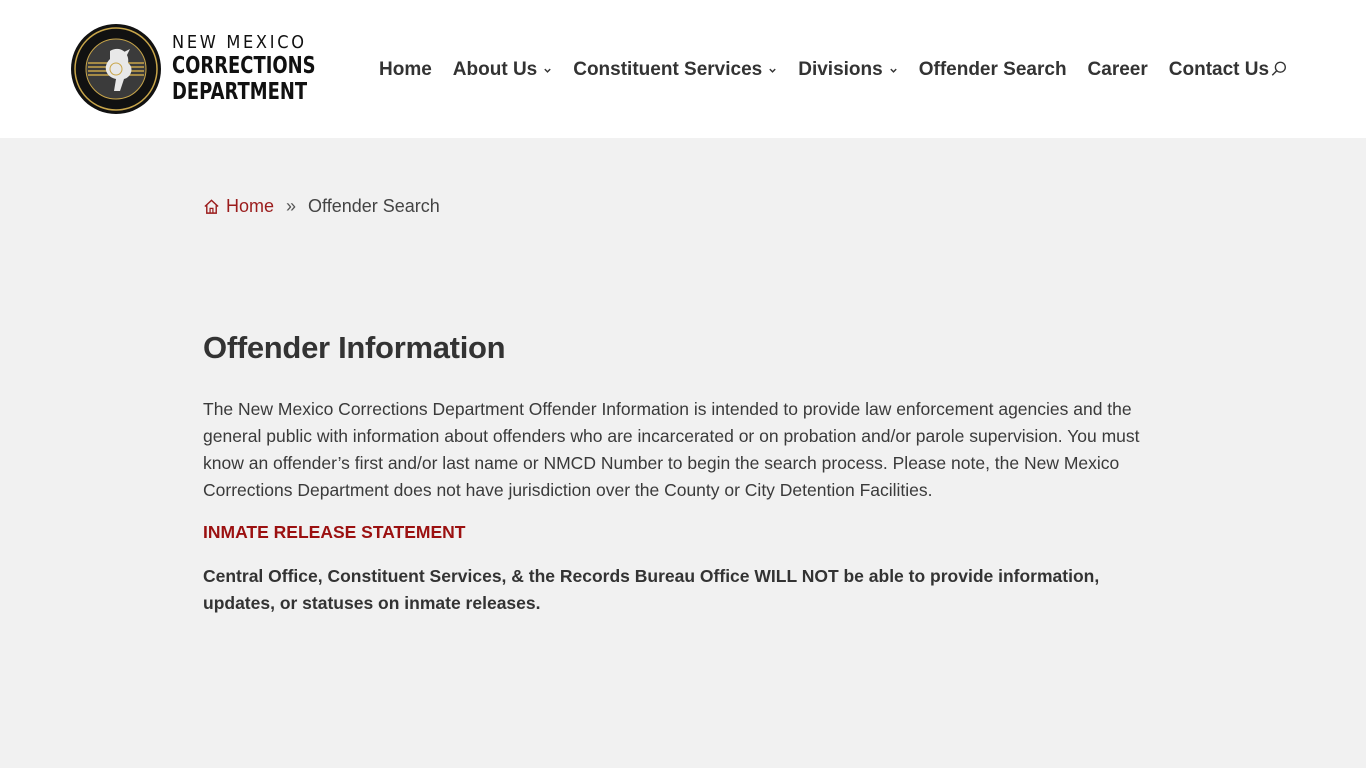 The width and height of the screenshot is (1366, 768). I want to click on logo-text: NEW MEXICO CORRECTIONS DEPARTMENT, so click(264, 69).